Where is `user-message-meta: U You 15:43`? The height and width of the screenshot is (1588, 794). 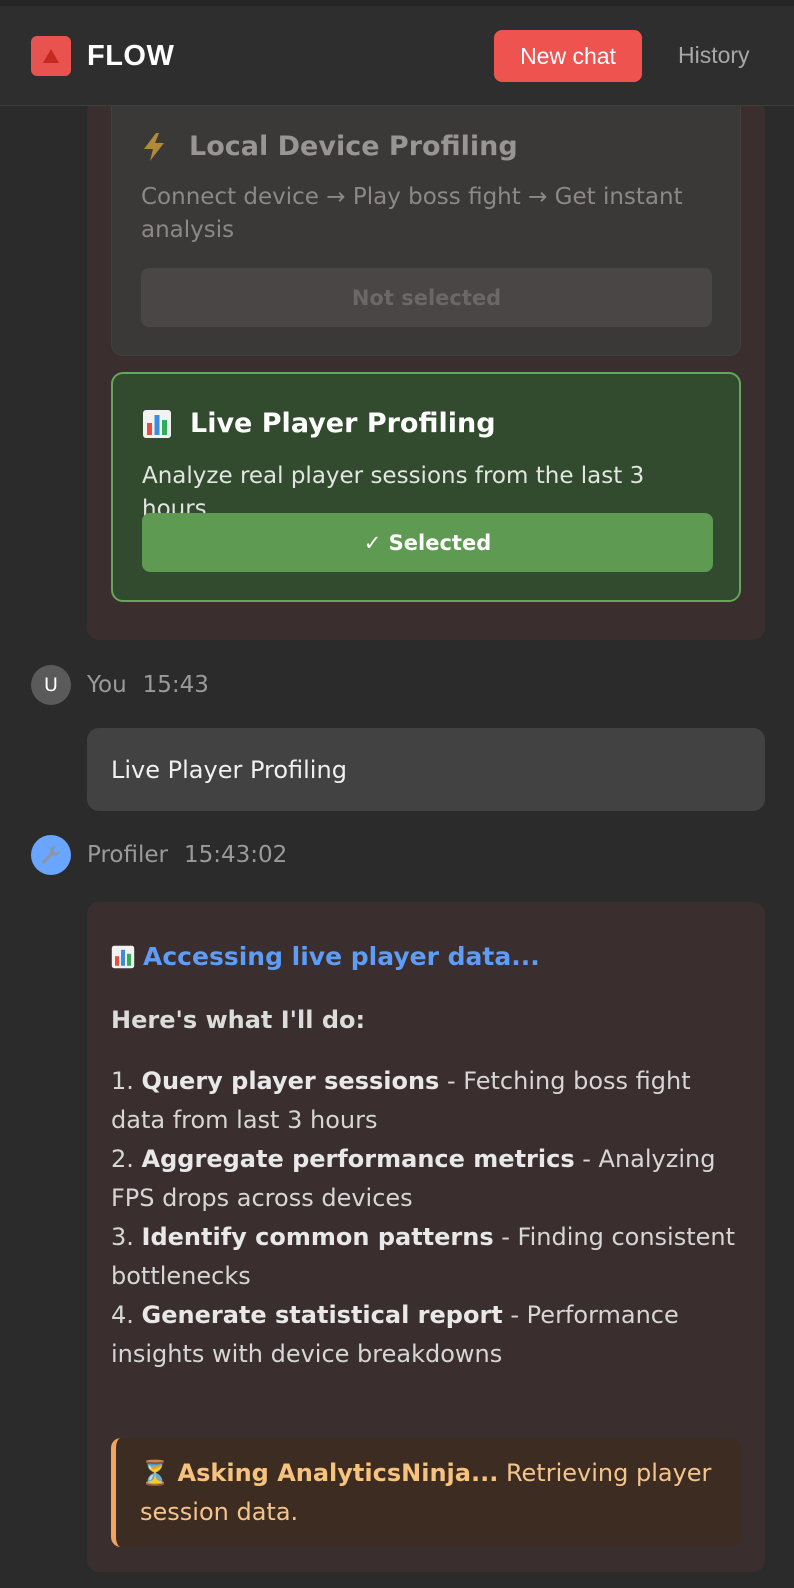 user-message-meta: U You 15:43 is located at coordinates (120, 685).